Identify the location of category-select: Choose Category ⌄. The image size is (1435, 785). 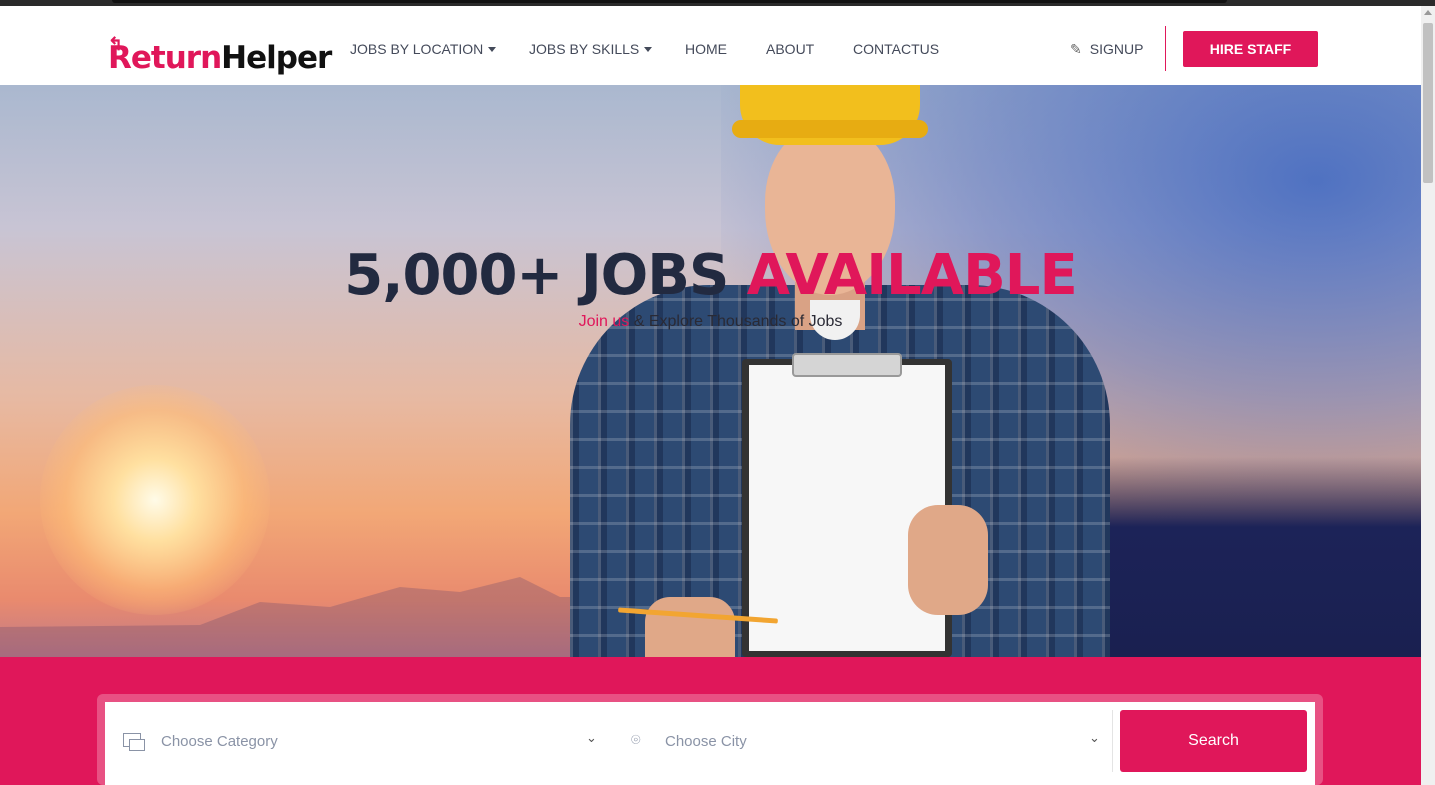
(357, 742).